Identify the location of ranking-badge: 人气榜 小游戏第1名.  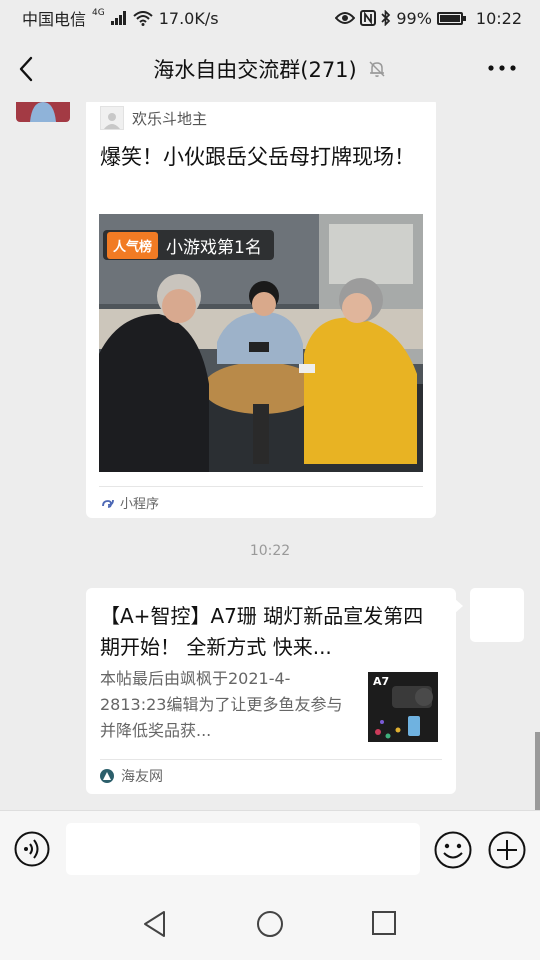
(188, 245).